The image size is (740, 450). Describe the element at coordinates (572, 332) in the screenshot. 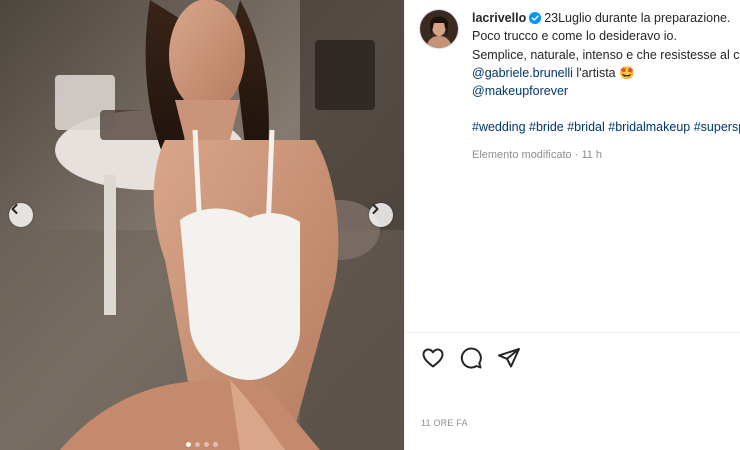

I see `divider` at that location.